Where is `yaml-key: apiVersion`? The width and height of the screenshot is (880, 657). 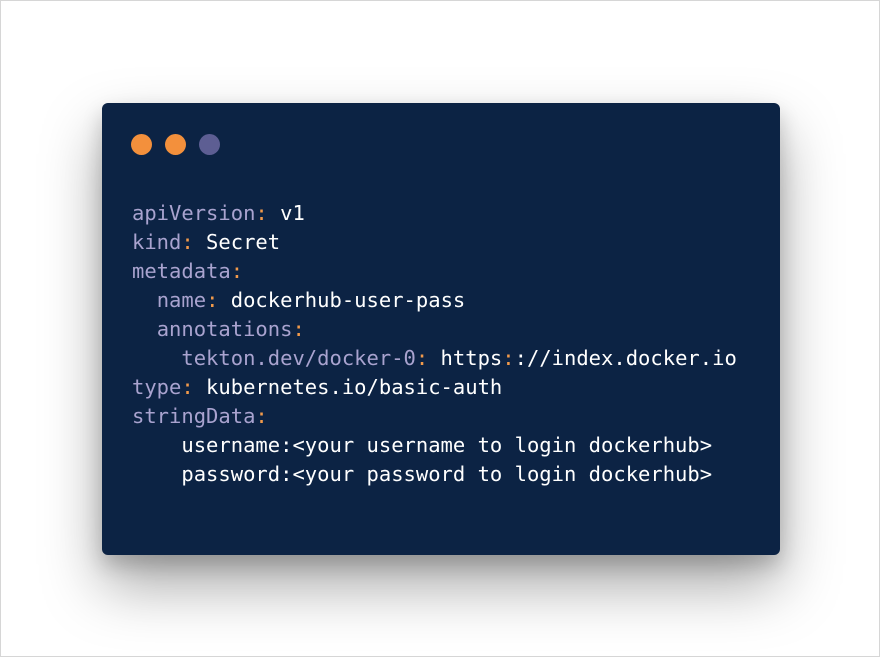 yaml-key: apiVersion is located at coordinates (194, 213).